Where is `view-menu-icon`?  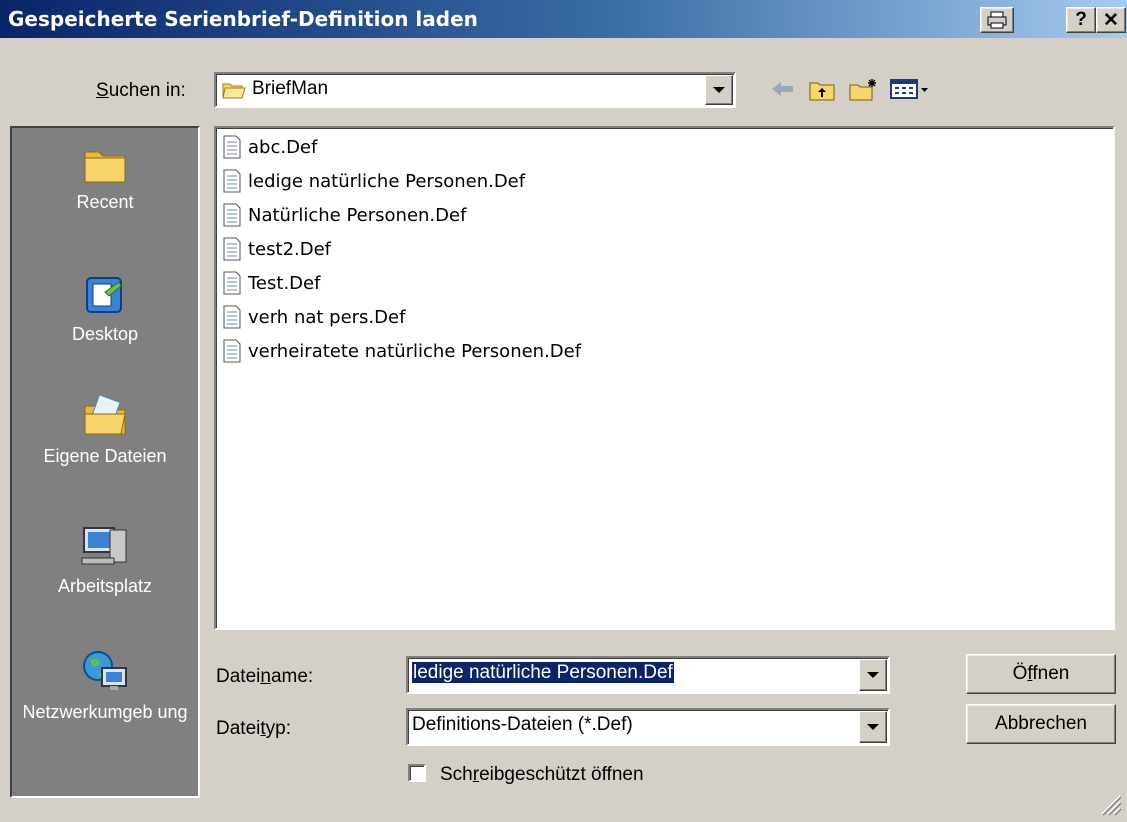
view-menu-icon is located at coordinates (910, 92).